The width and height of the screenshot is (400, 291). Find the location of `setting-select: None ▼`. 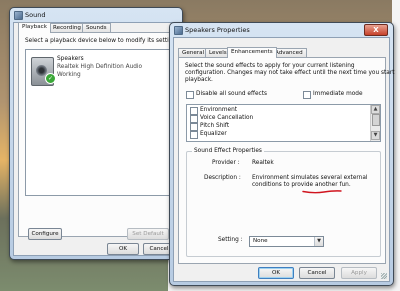

setting-select: None ▼ is located at coordinates (286, 241).